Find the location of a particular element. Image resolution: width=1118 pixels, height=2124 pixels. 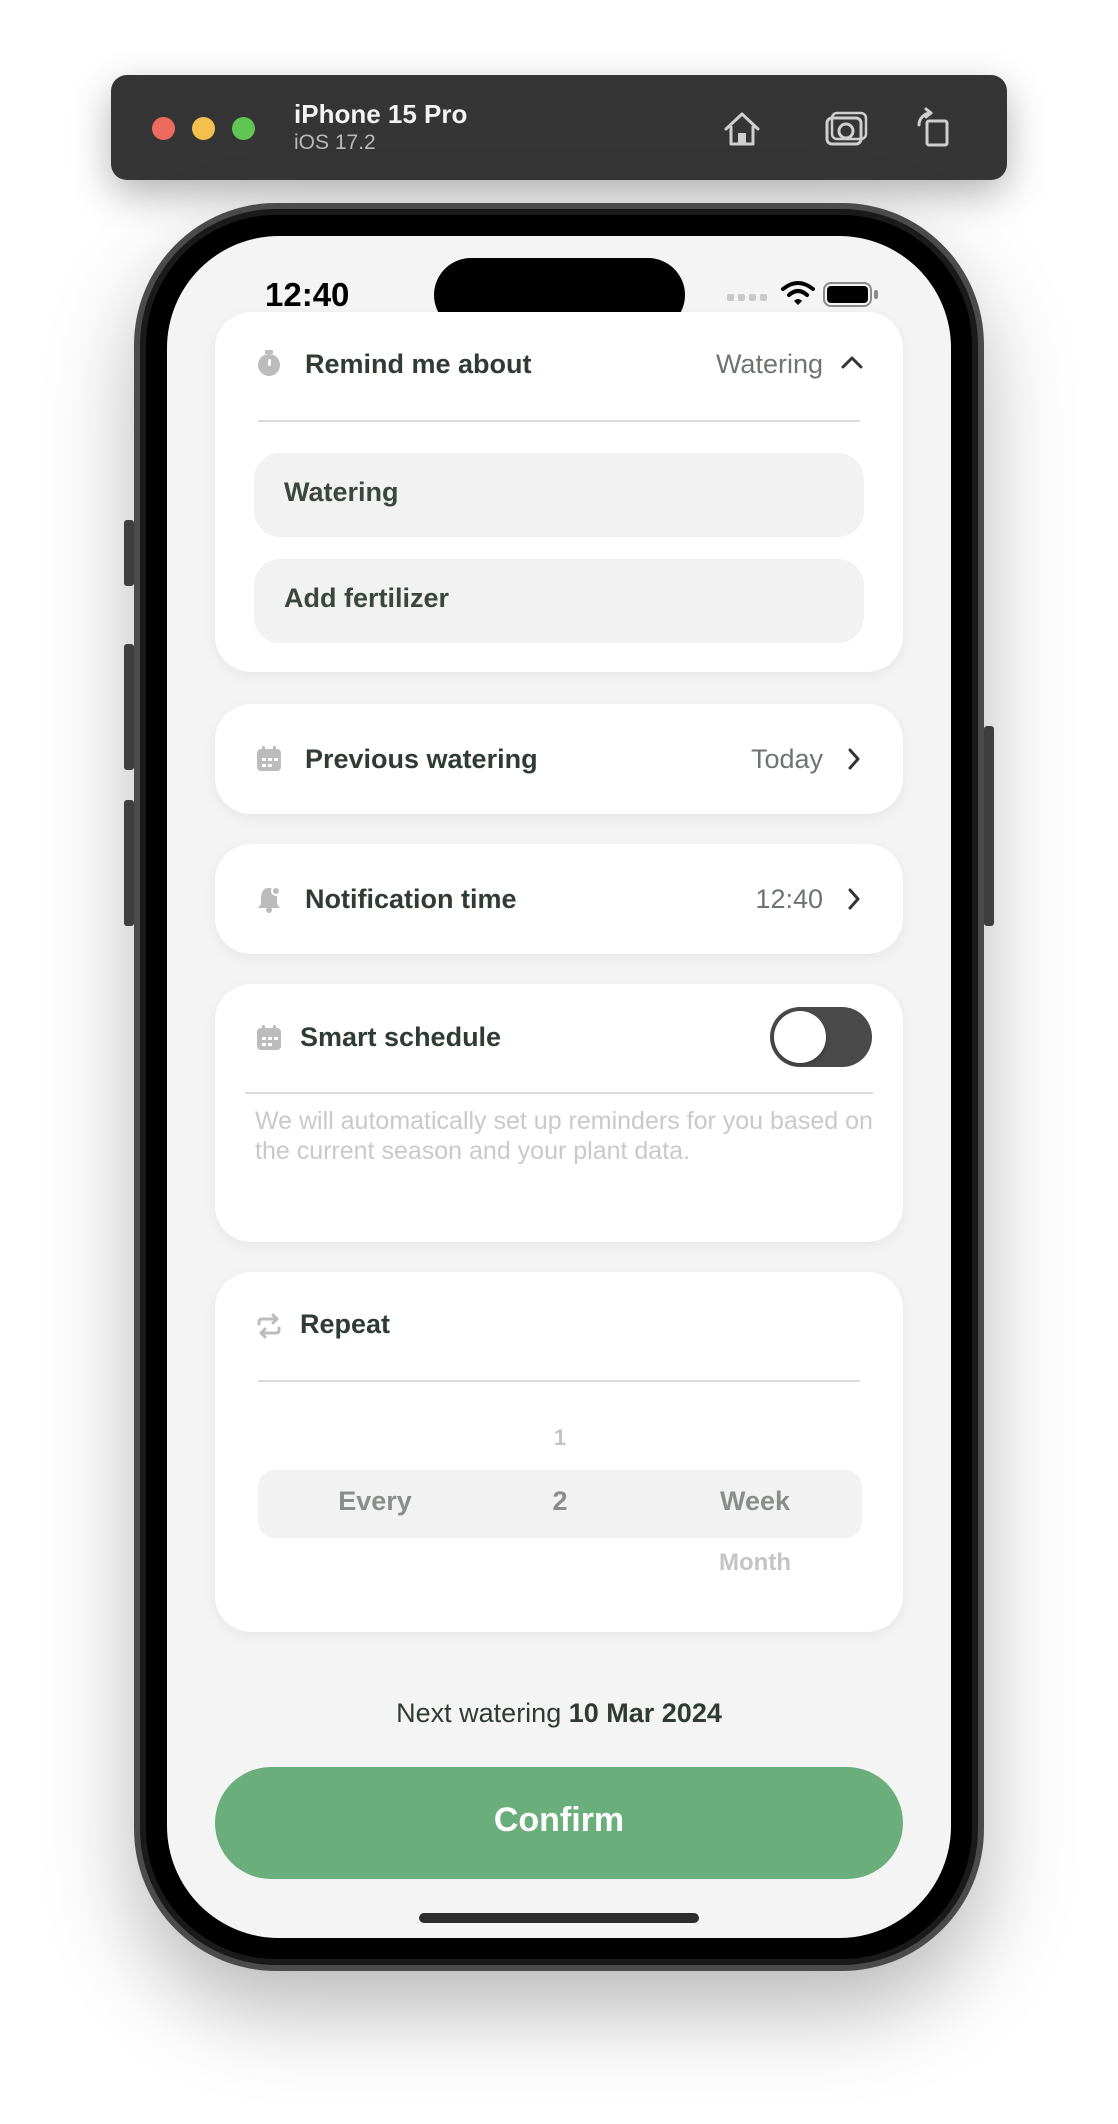

picker-number-above: 1 is located at coordinates (560, 1437).